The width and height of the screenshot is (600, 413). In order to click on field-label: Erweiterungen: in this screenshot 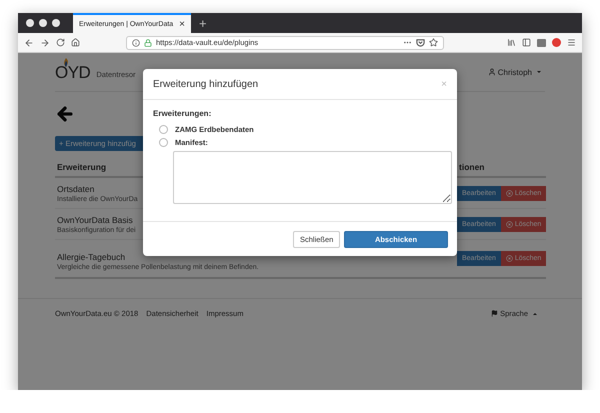, I will do `click(182, 113)`.